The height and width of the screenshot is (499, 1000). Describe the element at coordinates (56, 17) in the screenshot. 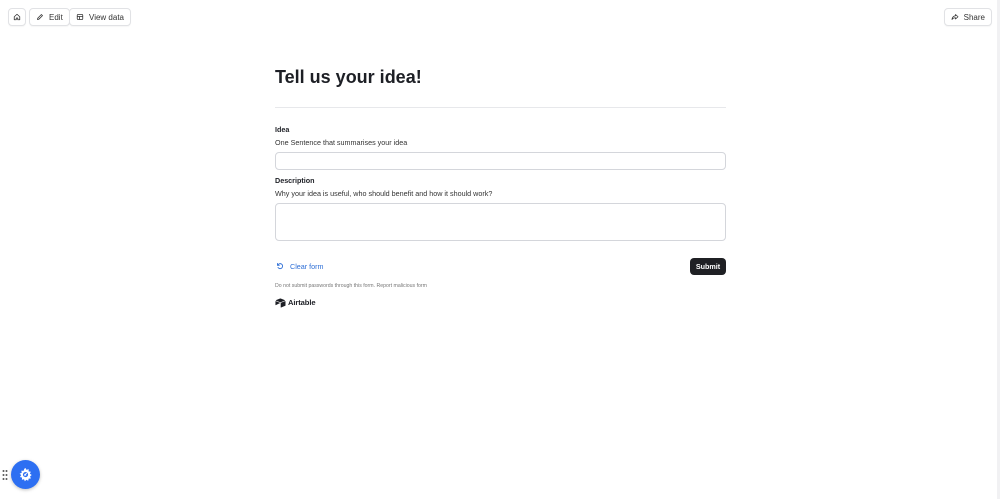

I see `edit-label: Edit` at that location.